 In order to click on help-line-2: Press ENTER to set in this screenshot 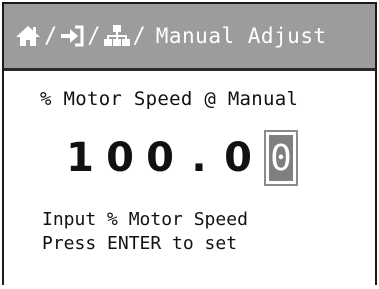, I will do `click(140, 243)`.